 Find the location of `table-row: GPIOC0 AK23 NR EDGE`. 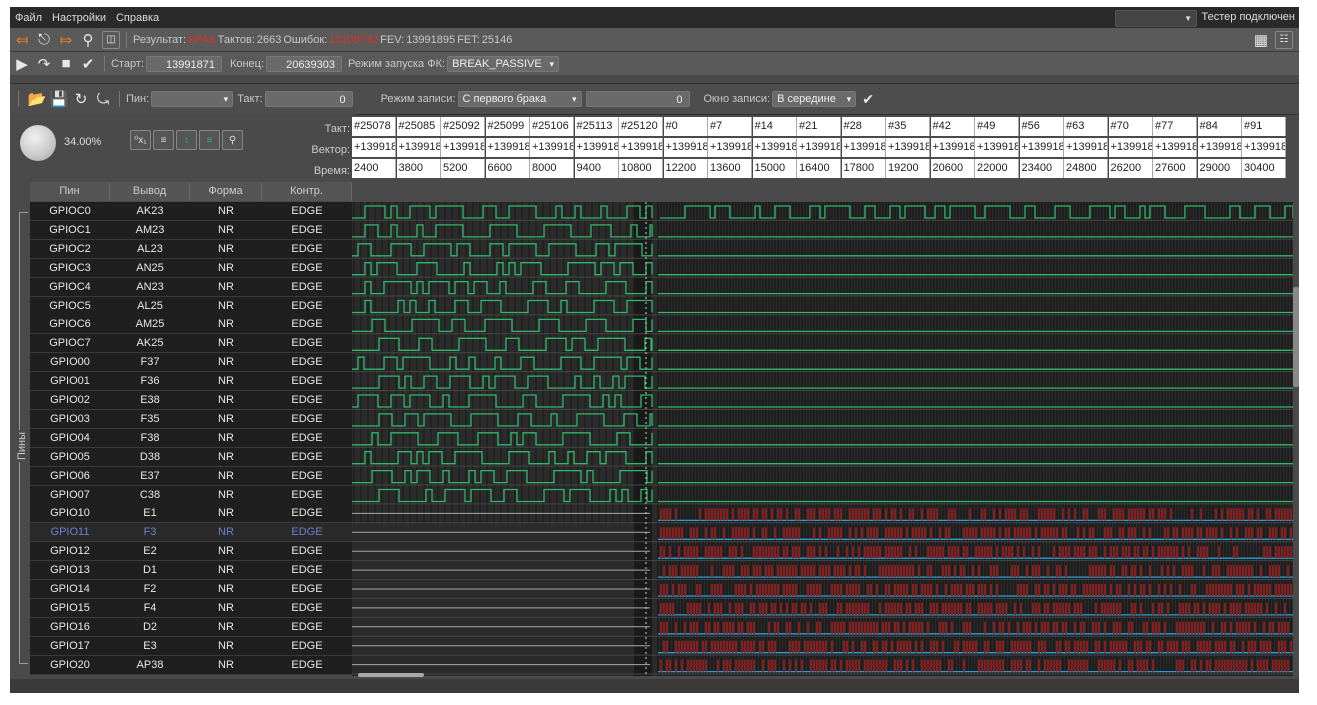

table-row: GPIOC0 AK23 NR EDGE is located at coordinates (191, 211).